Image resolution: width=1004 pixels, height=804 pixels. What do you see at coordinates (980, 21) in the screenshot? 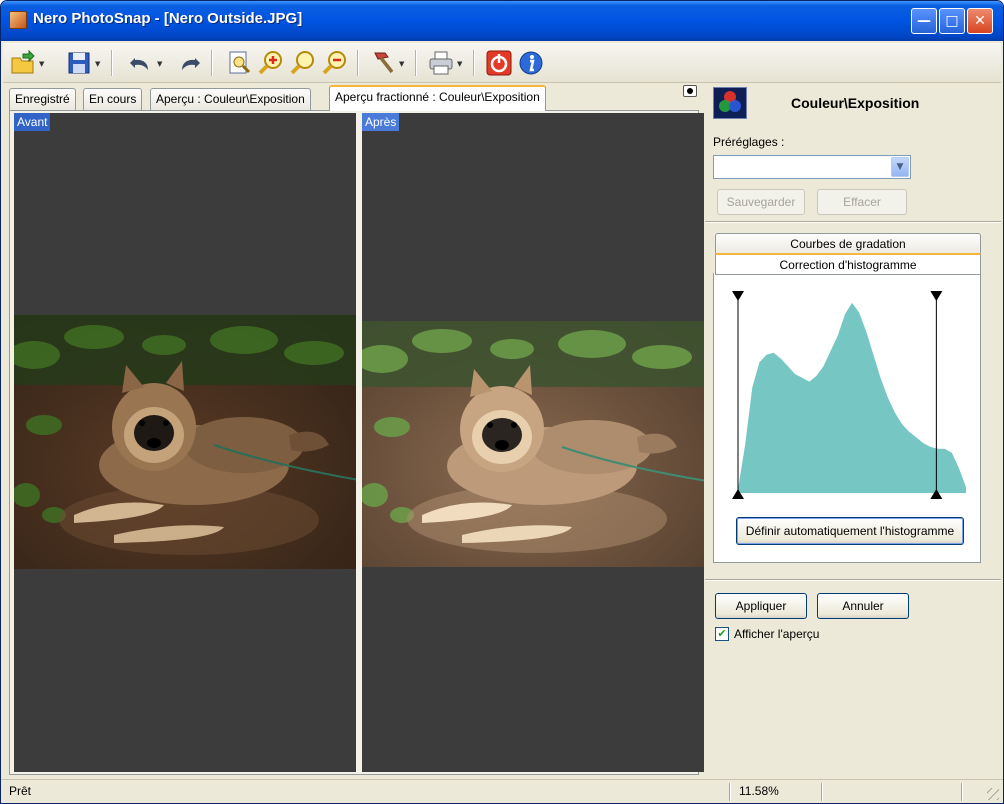
I see `close-button: ✕` at bounding box center [980, 21].